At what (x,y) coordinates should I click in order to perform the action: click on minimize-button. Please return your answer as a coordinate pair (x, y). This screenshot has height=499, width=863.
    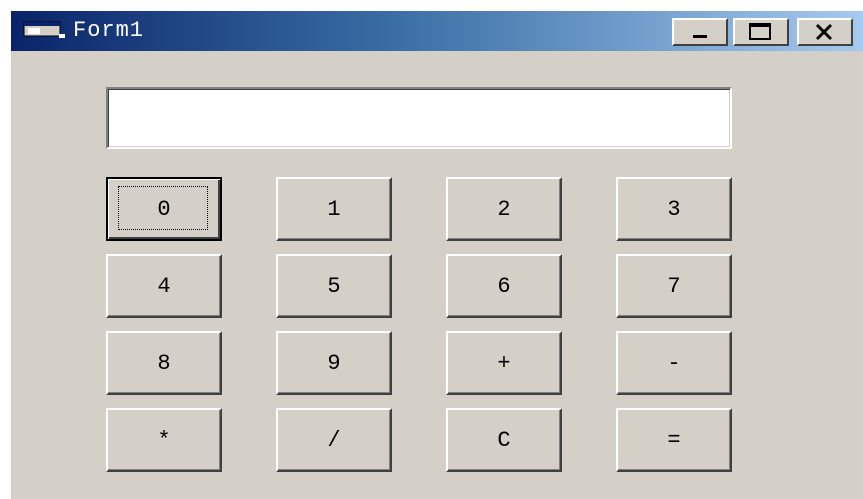
    Looking at the image, I should click on (700, 32).